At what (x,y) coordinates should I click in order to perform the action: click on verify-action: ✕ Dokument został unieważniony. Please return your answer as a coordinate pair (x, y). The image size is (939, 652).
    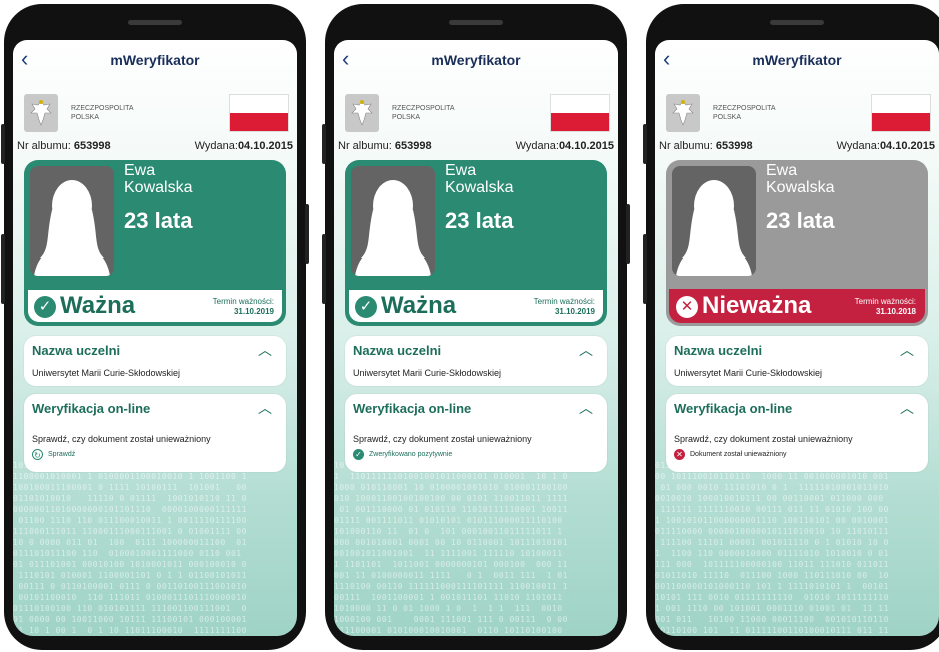
    Looking at the image, I should click on (730, 454).